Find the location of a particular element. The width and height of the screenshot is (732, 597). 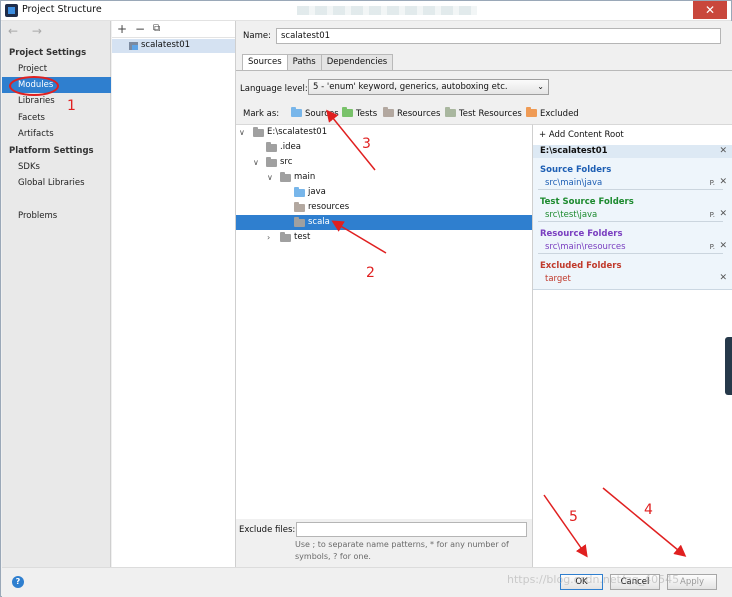

annotation-label-5: 5 is located at coordinates (573, 517).